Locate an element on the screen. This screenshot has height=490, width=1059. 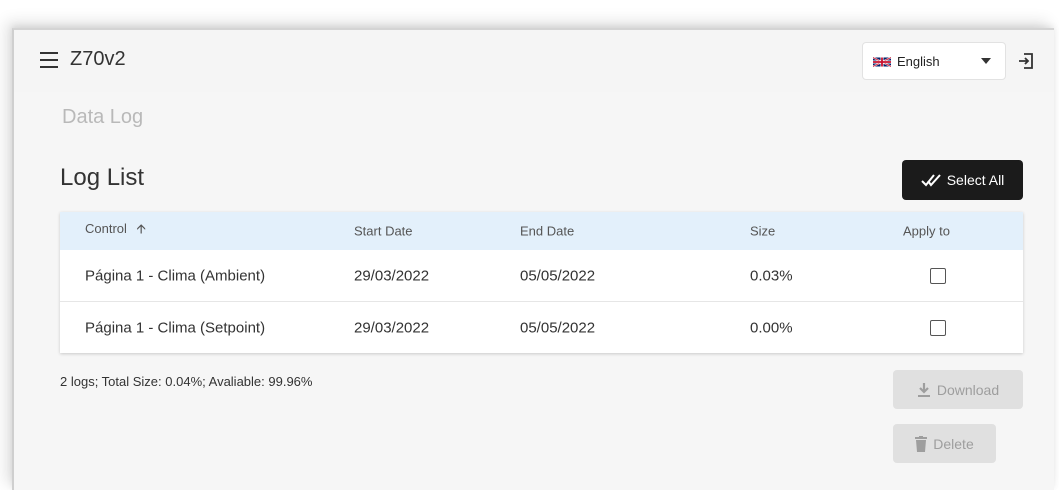
cell-control: Página 1 - Clima (Setpoint) is located at coordinates (175, 327).